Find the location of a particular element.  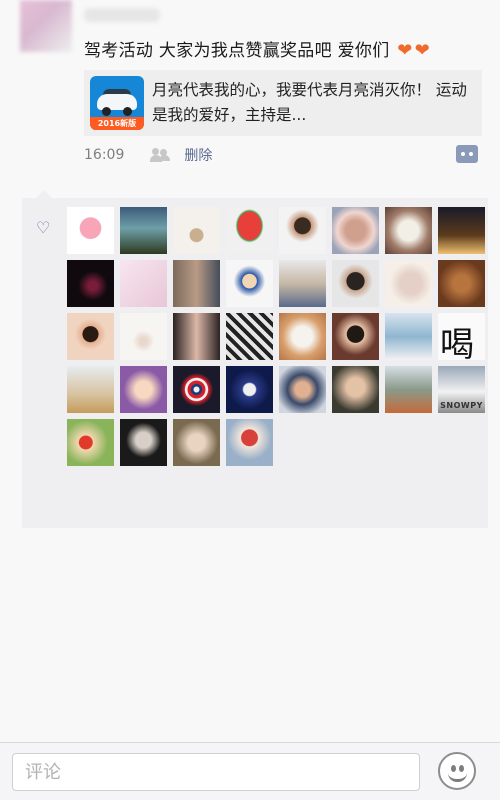

post-text: 驾考活动 大家为我点赞赢奖品吧 爱你们 ❤ ❤ is located at coordinates (257, 51).